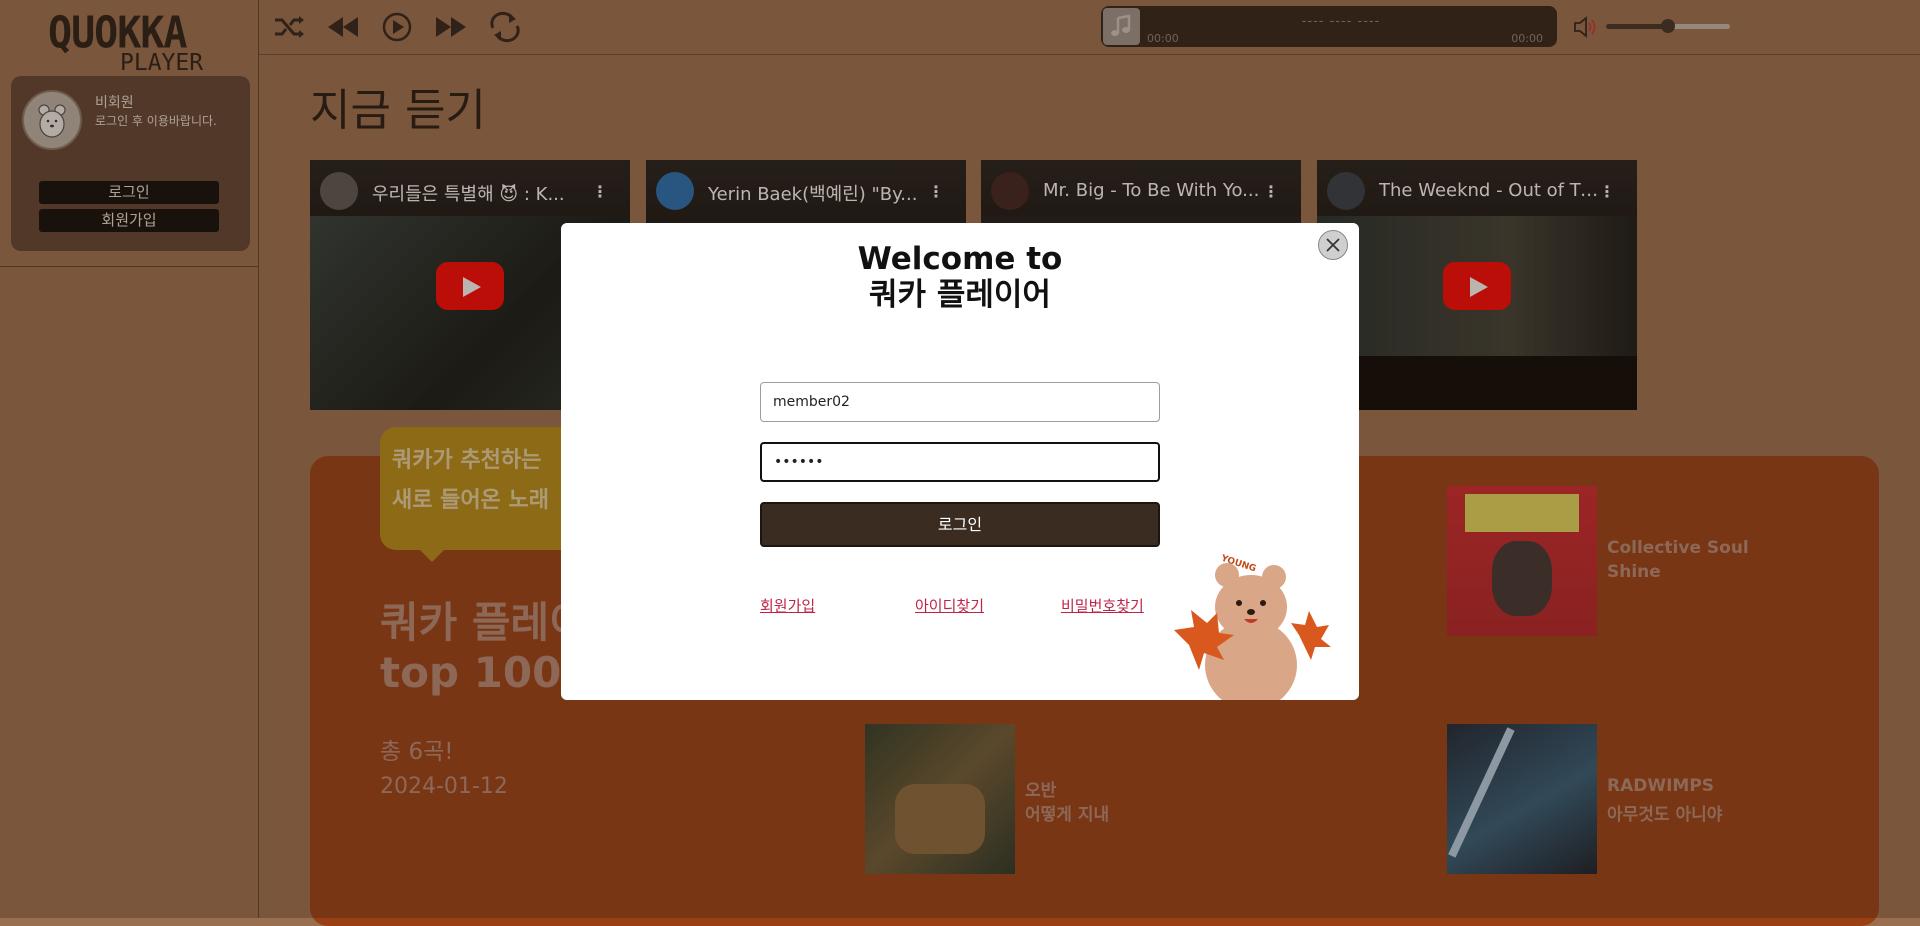 The width and height of the screenshot is (1920, 926). What do you see at coordinates (787, 605) in the screenshot?
I see `signup-link: 회원가입` at bounding box center [787, 605].